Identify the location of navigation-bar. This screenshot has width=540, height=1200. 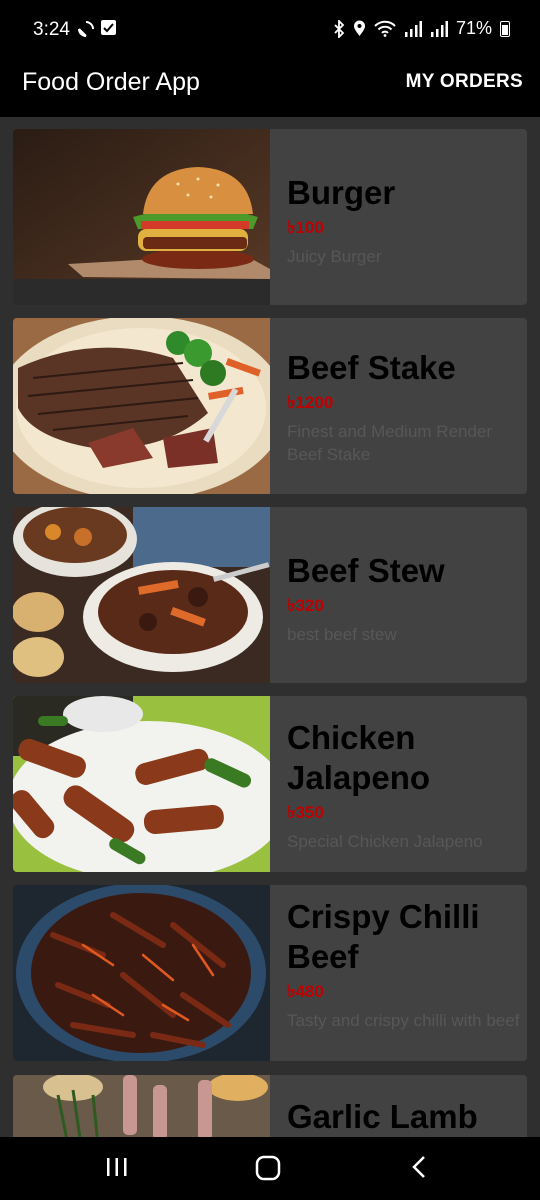
(270, 1168).